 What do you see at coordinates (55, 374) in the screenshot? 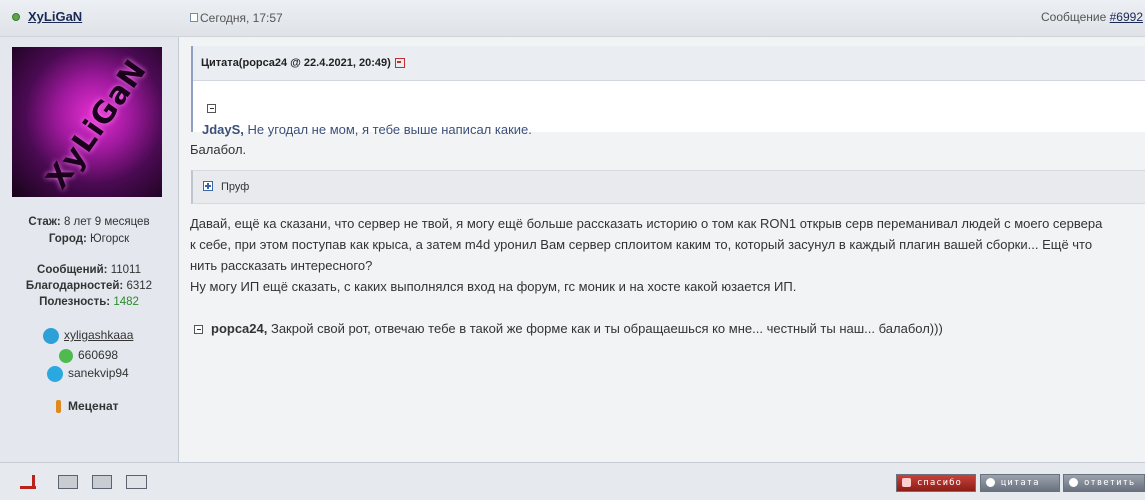
I see `skype-icon` at bounding box center [55, 374].